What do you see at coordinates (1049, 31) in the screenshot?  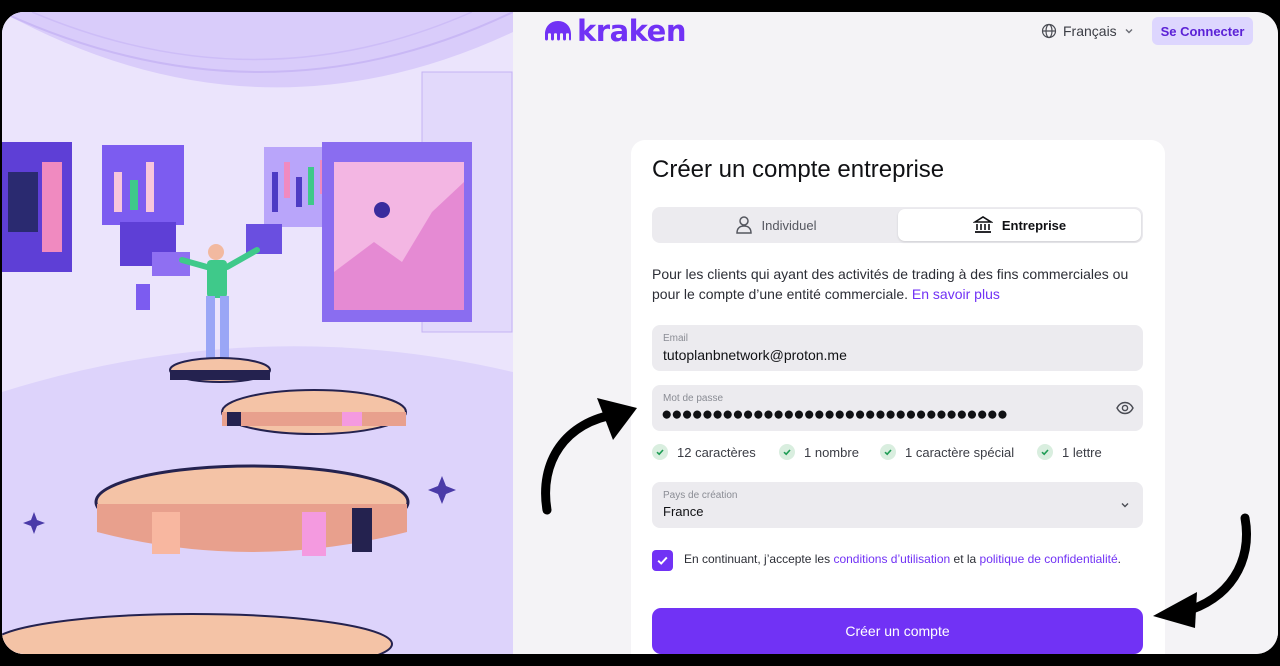 I see `globe-icon` at bounding box center [1049, 31].